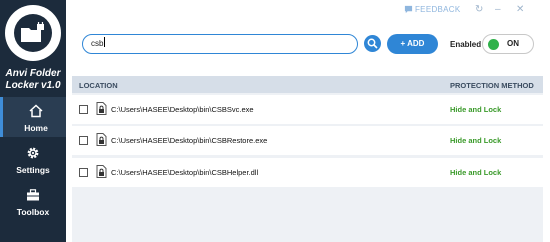 The image size is (550, 242). What do you see at coordinates (33, 170) in the screenshot?
I see `sidebar-item-label: Settings` at bounding box center [33, 170].